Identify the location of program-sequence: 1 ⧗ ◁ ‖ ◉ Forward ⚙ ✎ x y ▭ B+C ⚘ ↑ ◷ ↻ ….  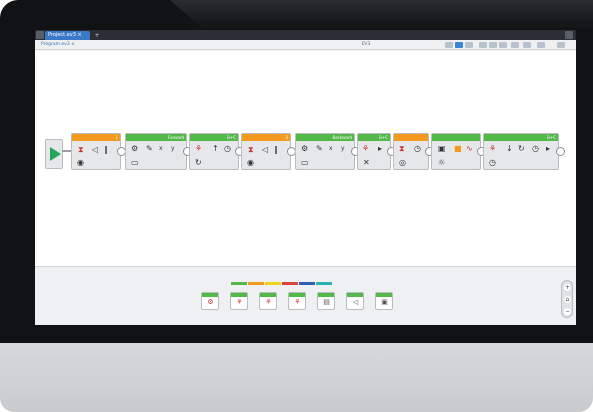
(306, 151).